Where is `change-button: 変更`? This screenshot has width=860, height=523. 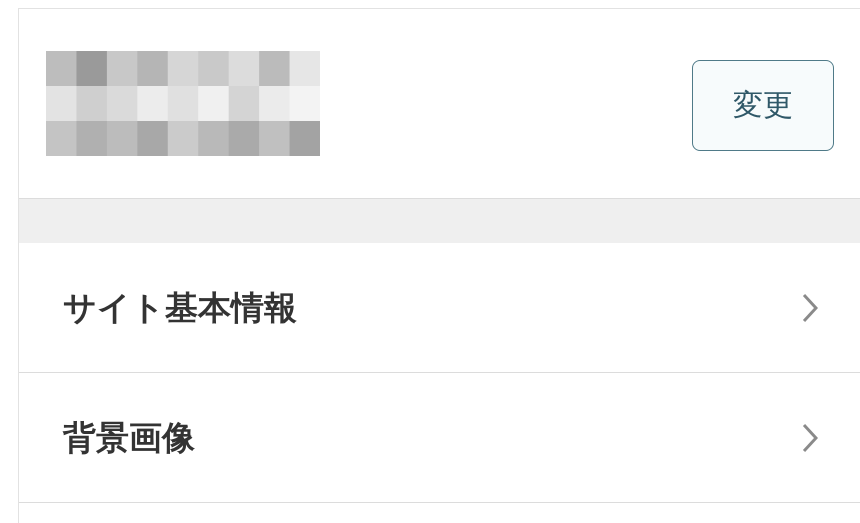
change-button: 変更 is located at coordinates (763, 105).